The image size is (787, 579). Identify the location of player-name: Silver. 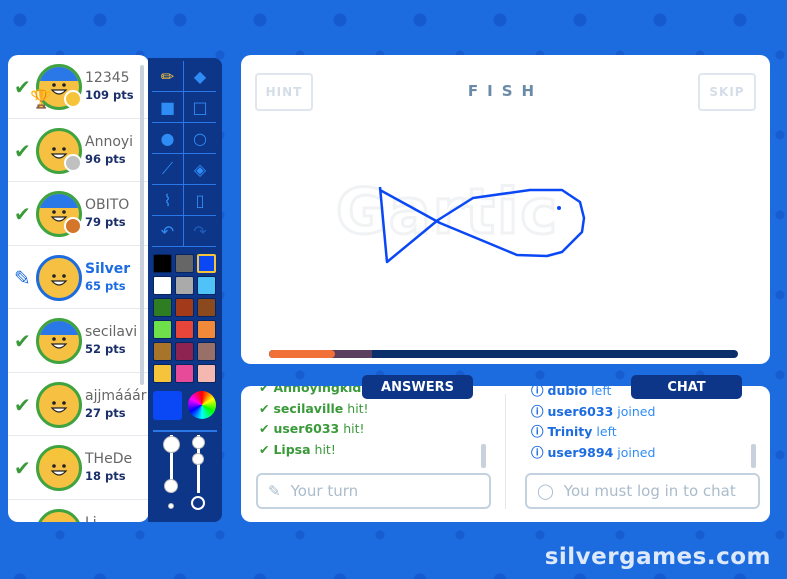
(108, 268).